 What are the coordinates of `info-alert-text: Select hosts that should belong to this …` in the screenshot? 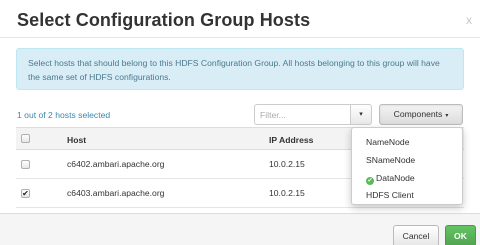 It's located at (234, 70).